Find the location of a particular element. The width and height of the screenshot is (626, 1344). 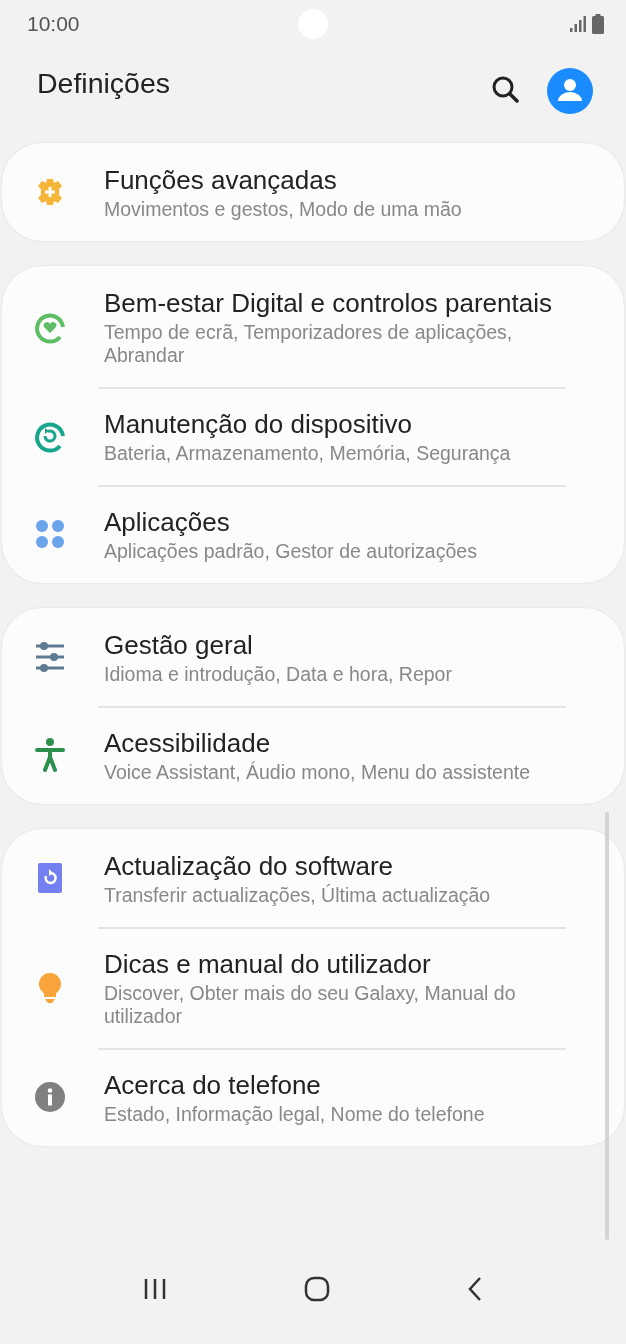

item-title: Gestão geral is located at coordinates (179, 645).